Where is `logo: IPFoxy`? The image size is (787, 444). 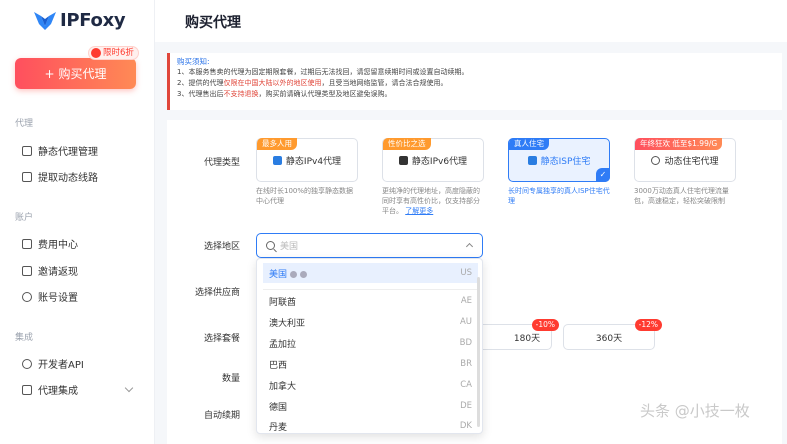
logo: IPFoxy is located at coordinates (80, 20).